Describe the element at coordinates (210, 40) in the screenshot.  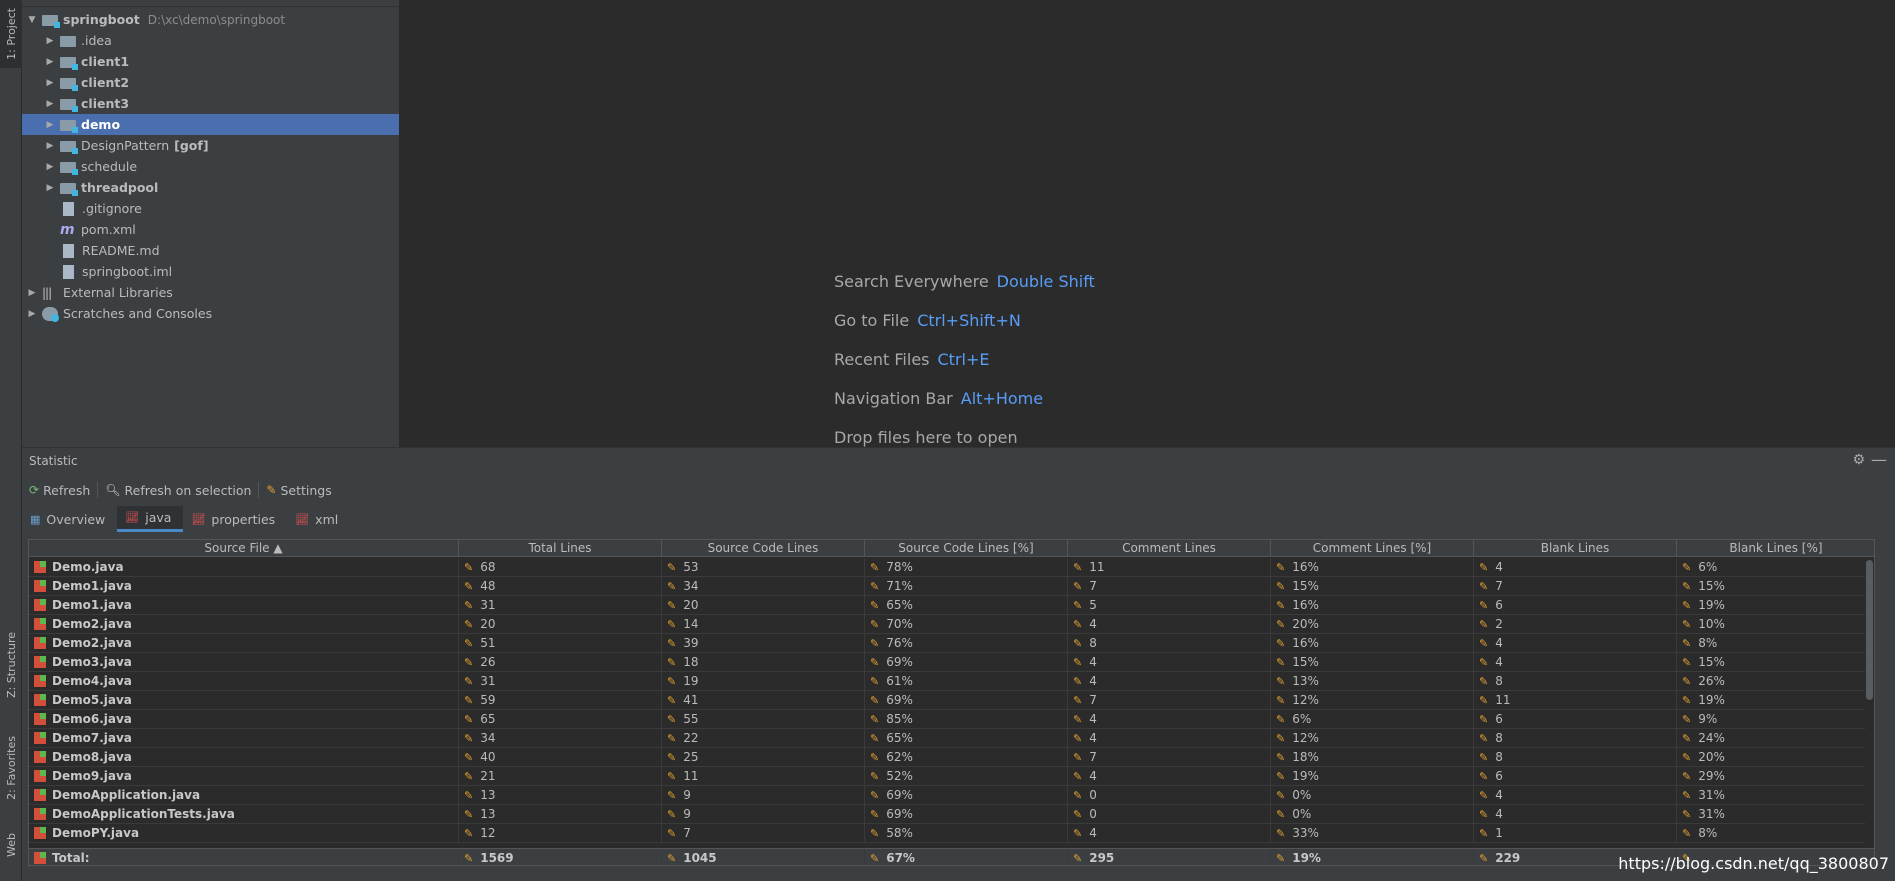
I see `tree-item-idea: ▶ .idea` at that location.